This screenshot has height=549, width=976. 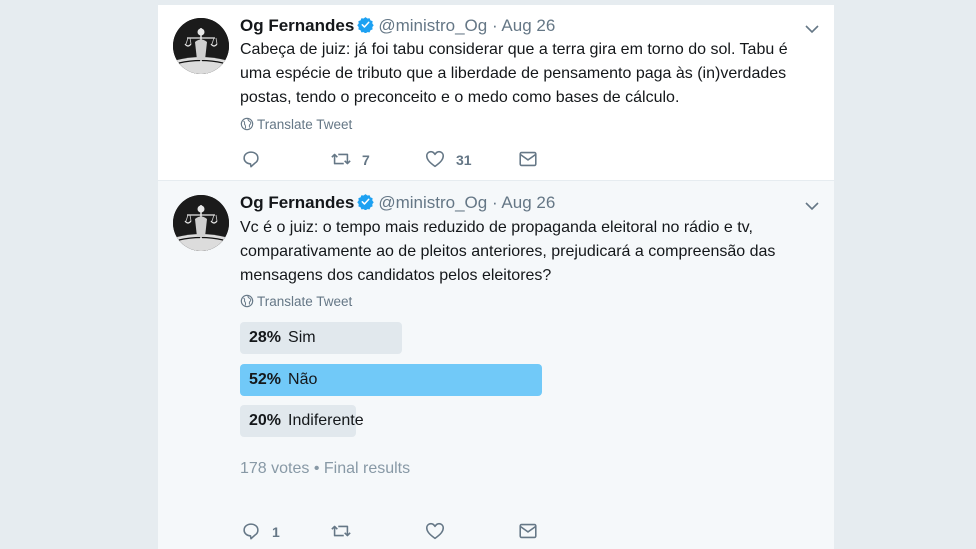 I want to click on retweet-count: 7, so click(x=366, y=160).